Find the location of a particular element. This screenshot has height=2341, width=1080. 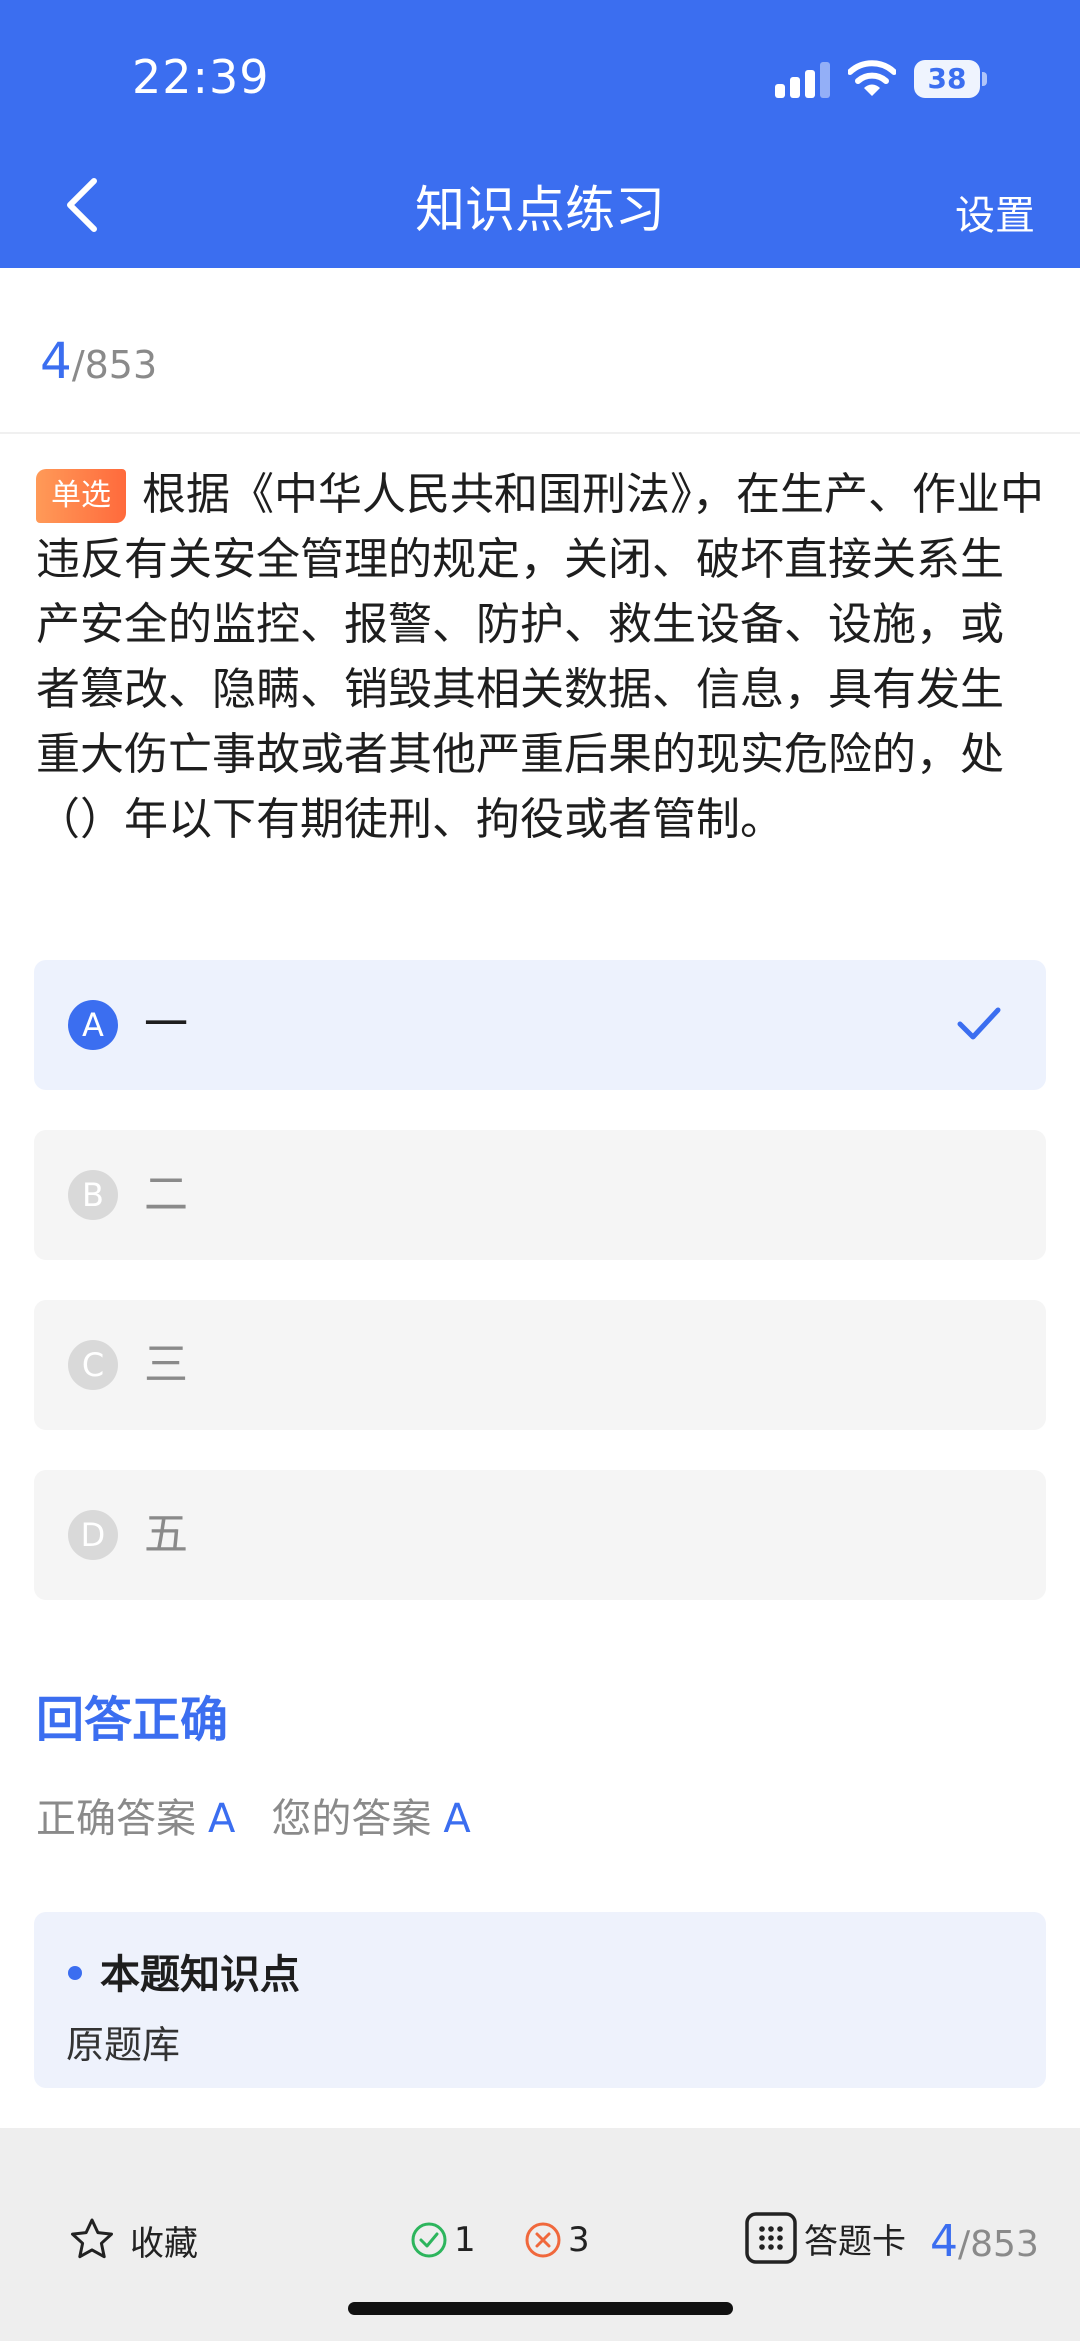

divider is located at coordinates (540, 433).